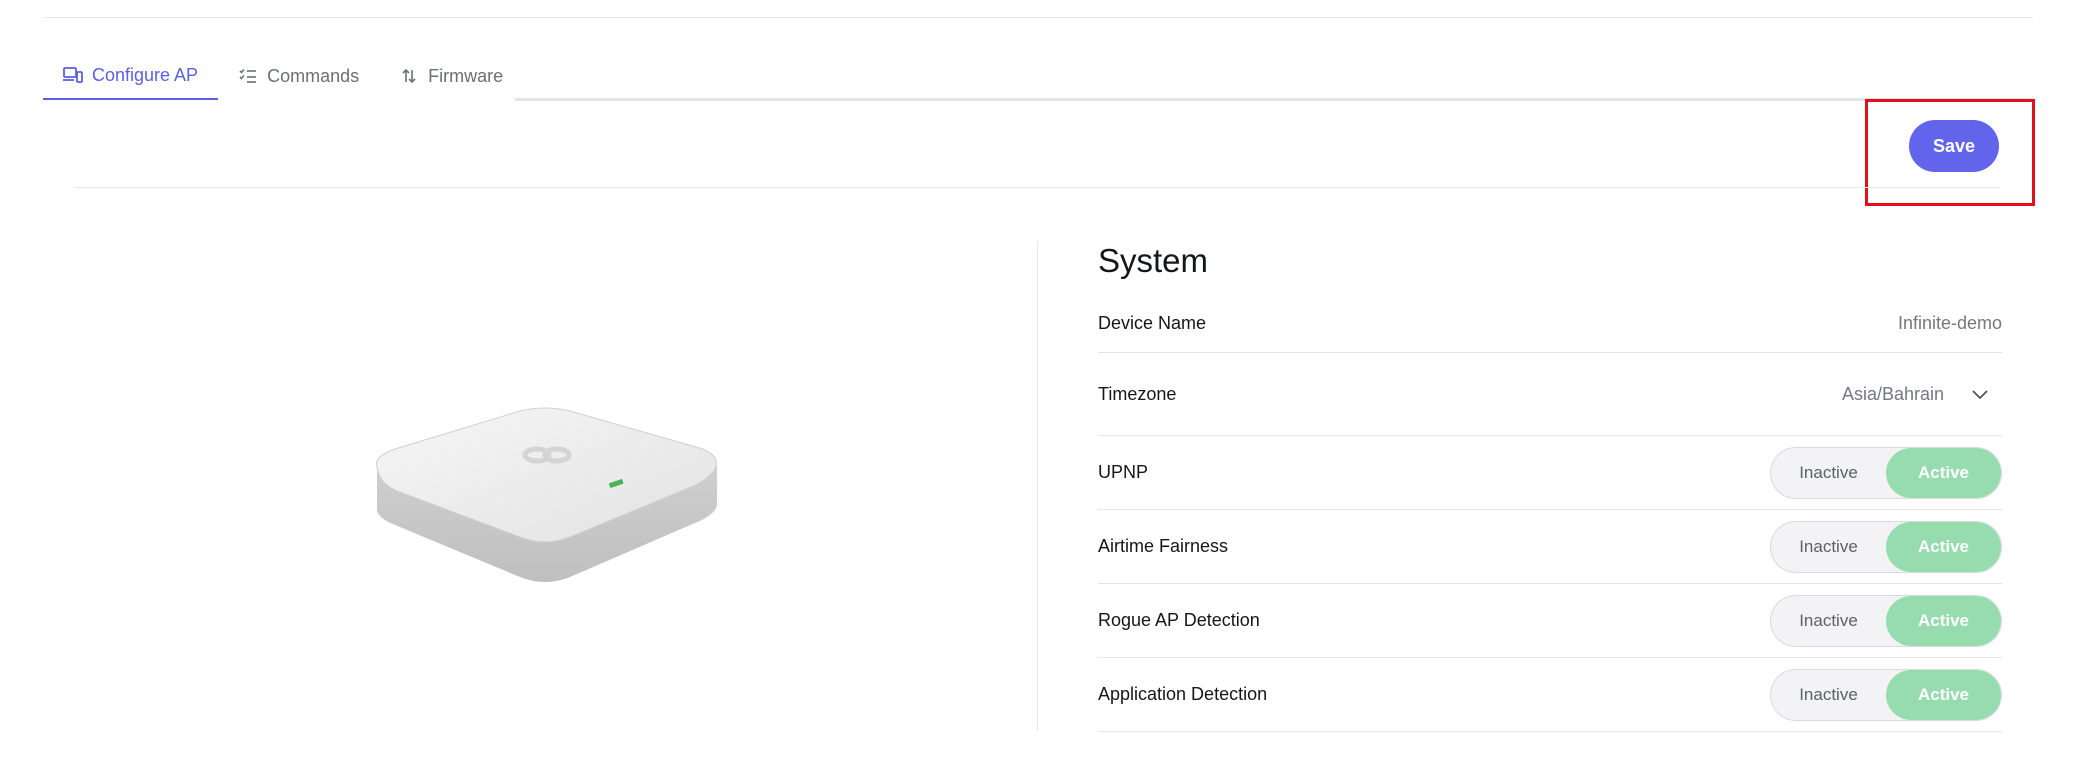 This screenshot has height=782, width=2076. What do you see at coordinates (1550, 621) in the screenshot?
I see `rogue-ap-detection-row: Rogue AP Detection Inactive Active` at bounding box center [1550, 621].